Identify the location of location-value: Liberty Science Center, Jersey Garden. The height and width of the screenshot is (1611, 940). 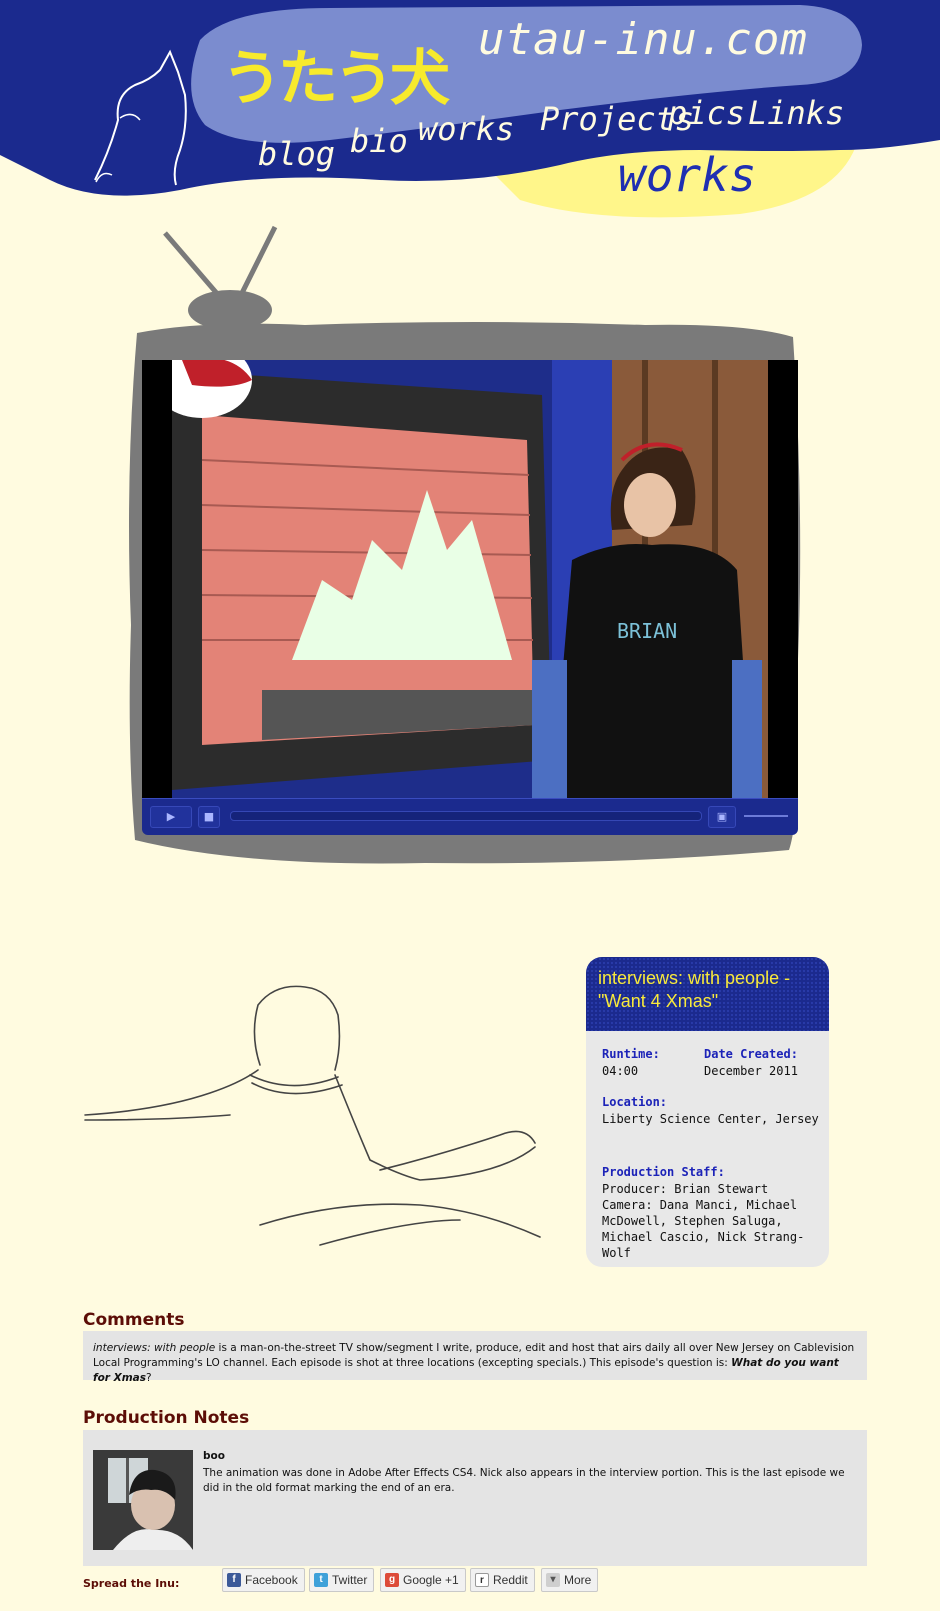
(713, 1119).